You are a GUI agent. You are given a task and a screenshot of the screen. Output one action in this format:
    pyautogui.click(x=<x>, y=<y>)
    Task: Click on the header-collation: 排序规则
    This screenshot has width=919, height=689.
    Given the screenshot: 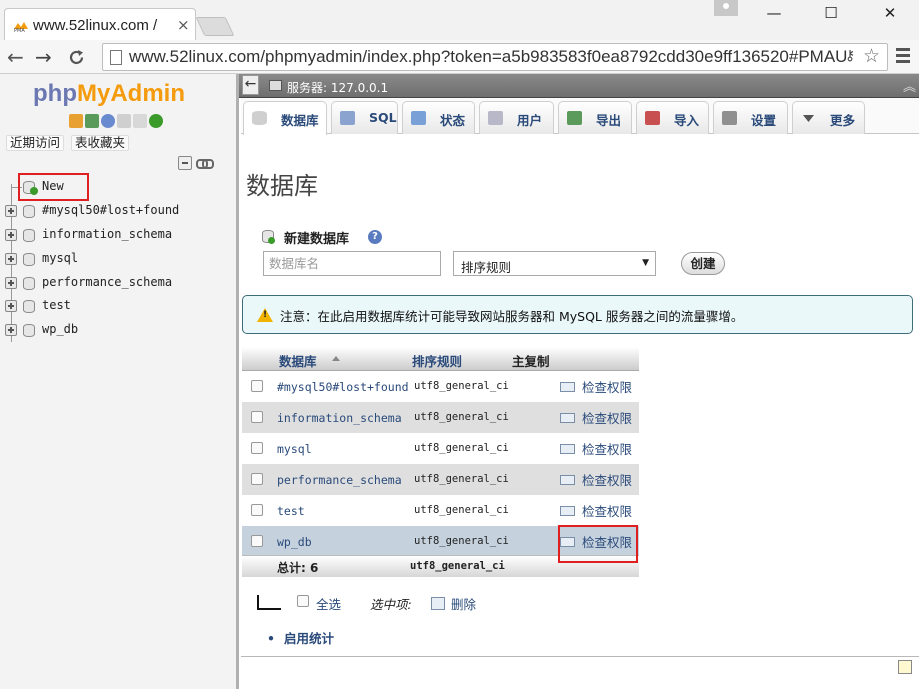 What is the action you would take?
    pyautogui.click(x=437, y=360)
    